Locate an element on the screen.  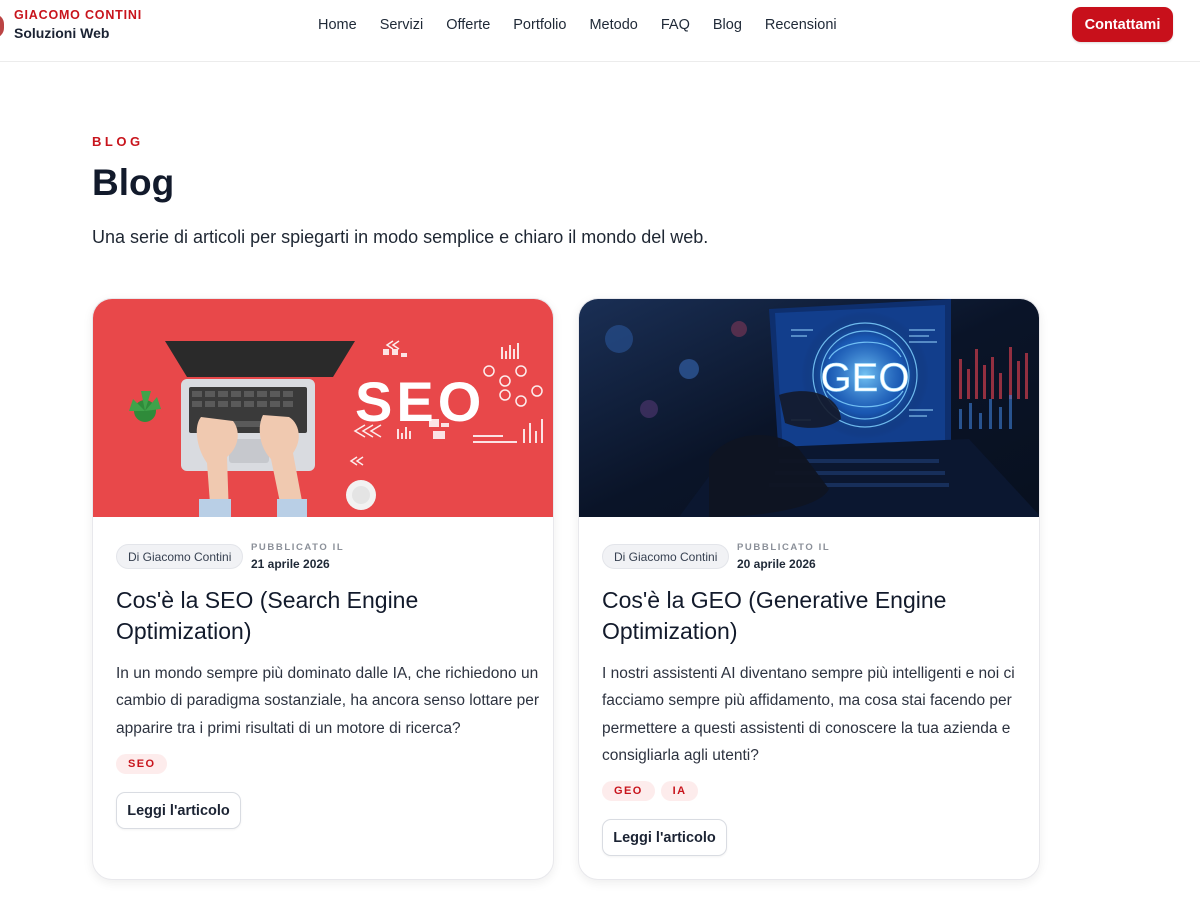
nav-link-servizi: Servizi is located at coordinates (402, 25).